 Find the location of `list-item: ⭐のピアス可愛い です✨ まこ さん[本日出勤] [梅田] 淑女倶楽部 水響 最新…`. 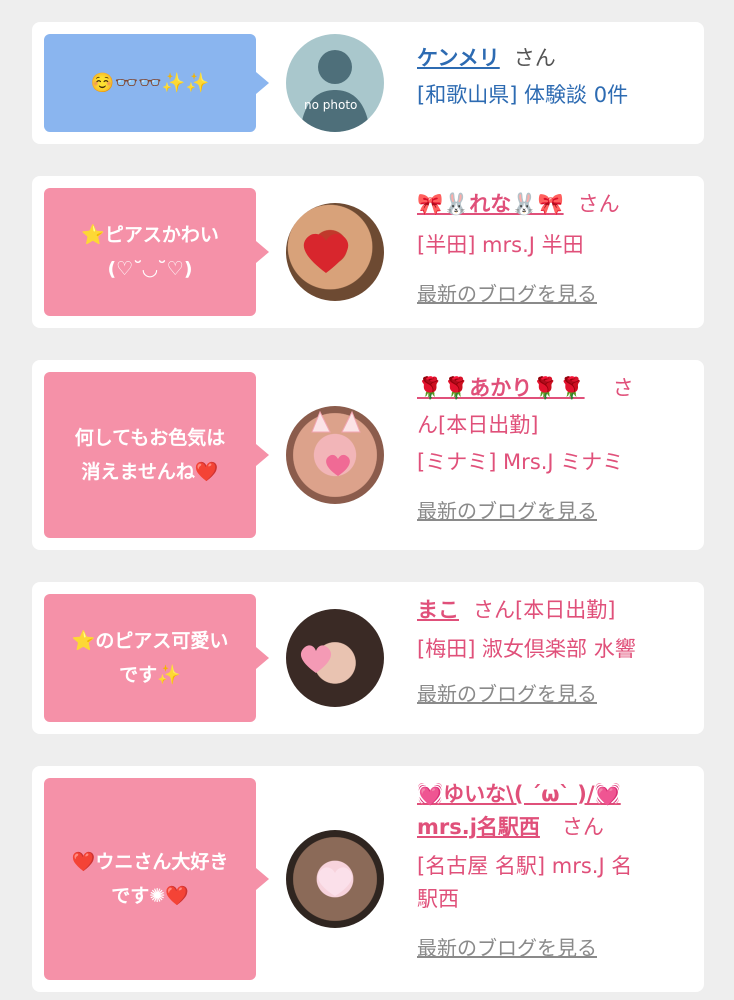

list-item: ⭐のピアス可愛い です✨ まこ さん[本日出勤] [梅田] 淑女倶楽部 水響 最新… is located at coordinates (368, 658).